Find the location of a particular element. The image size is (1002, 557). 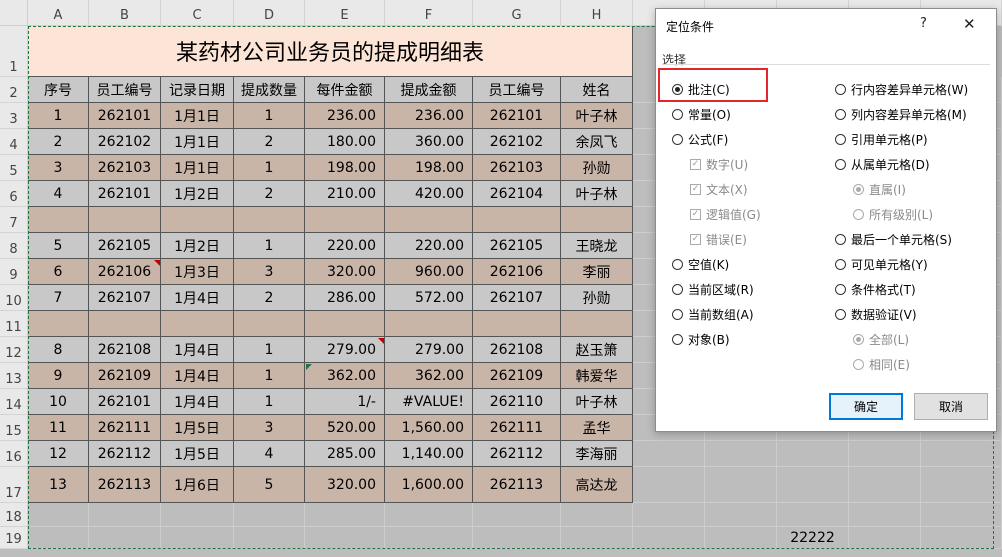

row-header: 2 is located at coordinates (14, 90).